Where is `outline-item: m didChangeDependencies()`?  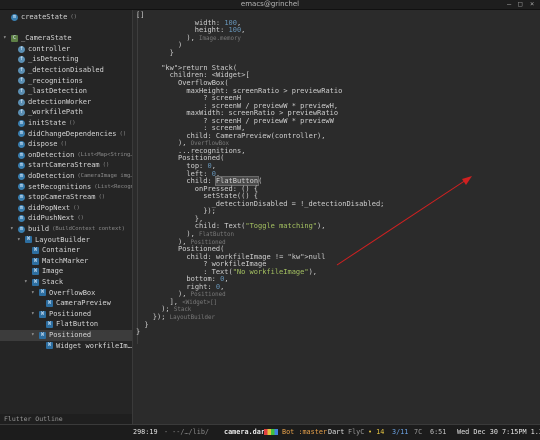
outline-item: m didChangeDependencies() is located at coordinates (66, 134).